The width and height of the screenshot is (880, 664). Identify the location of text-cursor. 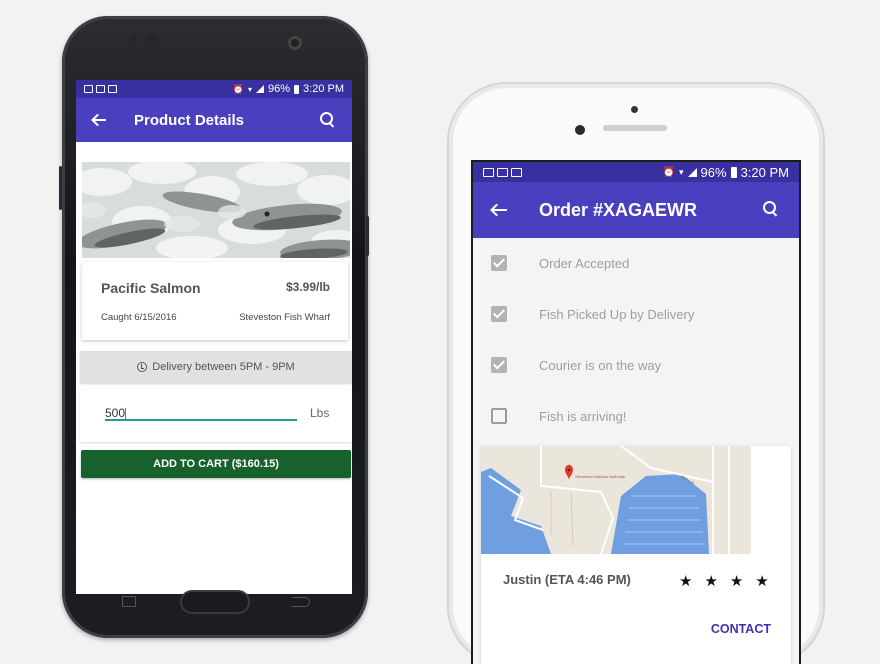
(126, 413).